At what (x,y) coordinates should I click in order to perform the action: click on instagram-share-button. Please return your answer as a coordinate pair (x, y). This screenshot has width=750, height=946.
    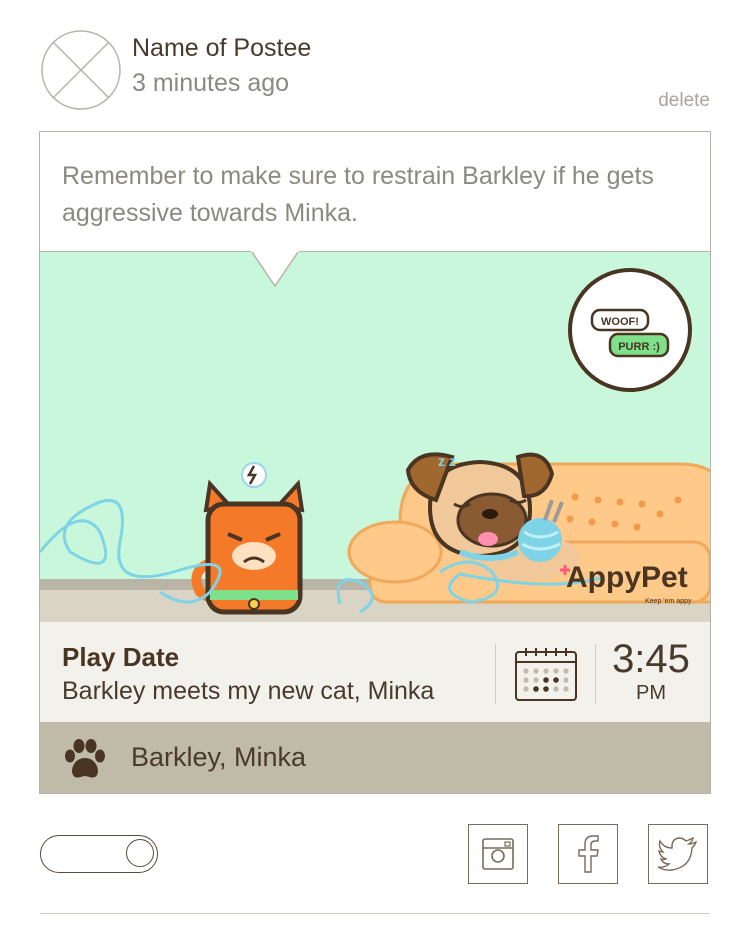
    Looking at the image, I should click on (498, 854).